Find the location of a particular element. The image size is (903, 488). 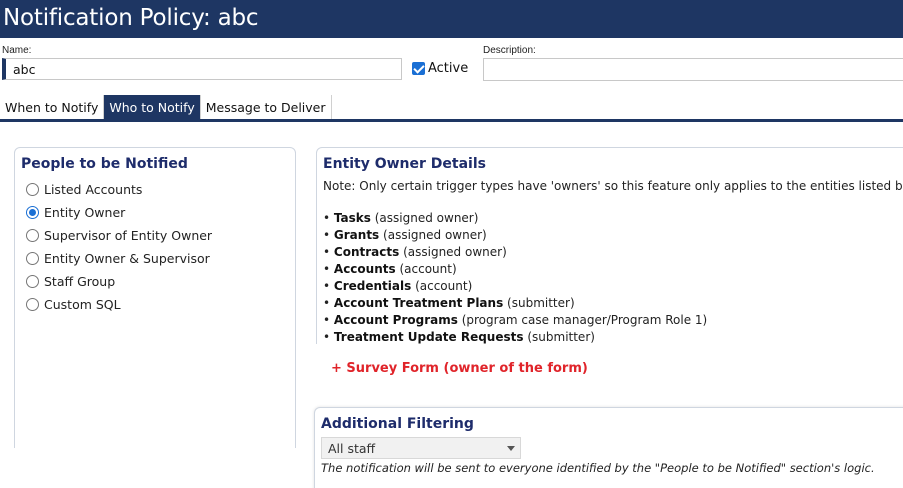

page-title: Notification Policy: abc is located at coordinates (131, 18).